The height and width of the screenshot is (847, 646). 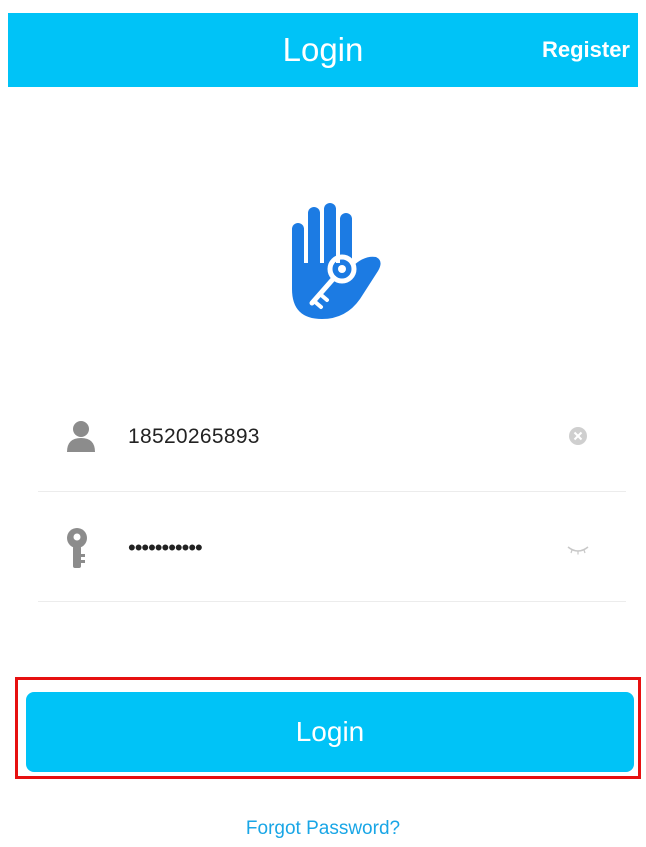 What do you see at coordinates (330, 732) in the screenshot?
I see `login-button: Login` at bounding box center [330, 732].